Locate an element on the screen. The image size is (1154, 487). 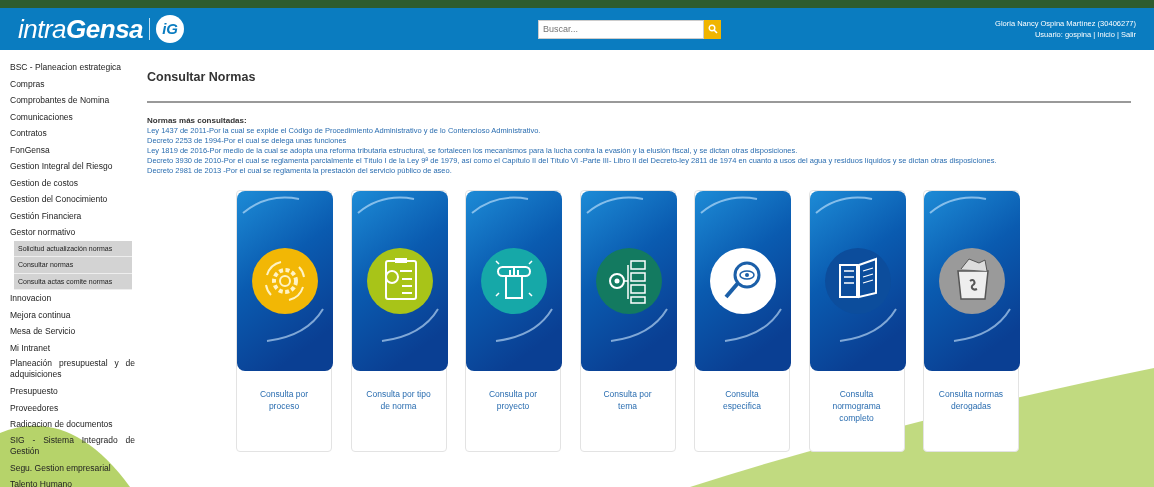
card-label: Consulta especifica is located at coordinates (742, 399).